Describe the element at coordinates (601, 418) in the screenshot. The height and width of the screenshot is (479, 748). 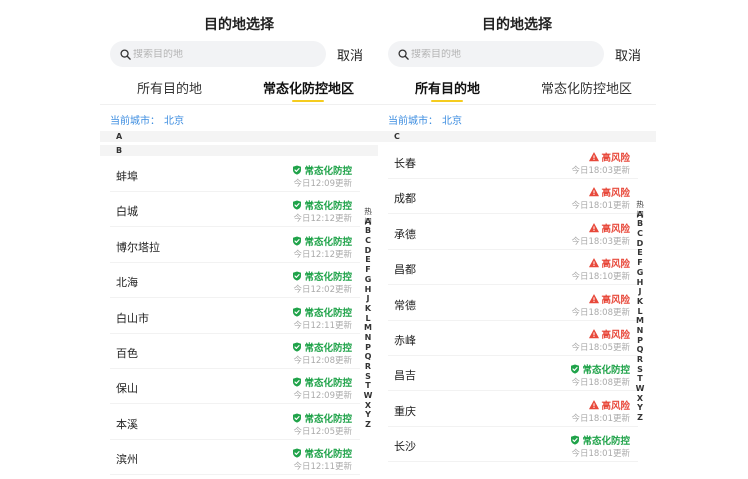
I see `update-time: 今日18:01更新` at that location.